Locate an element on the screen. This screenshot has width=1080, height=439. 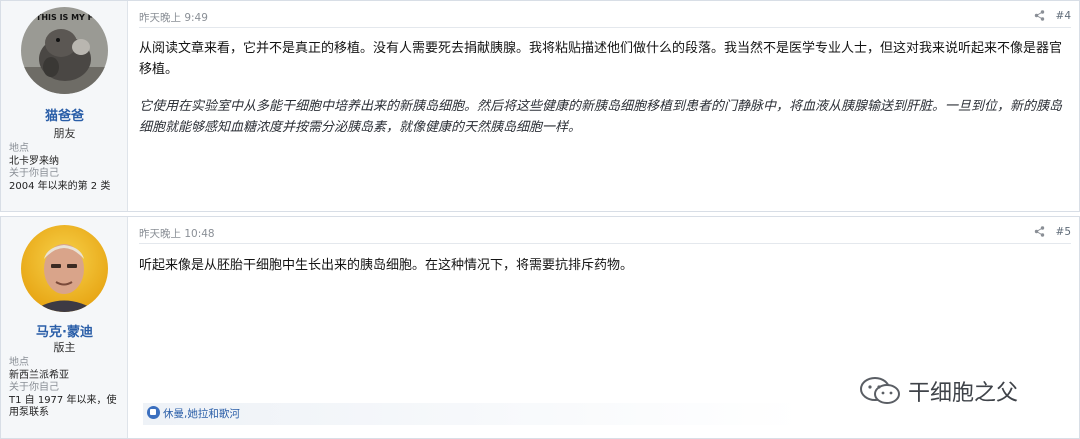
post-paragraph: 听起来像是从胚胎干细胞中生长出来的胰岛细胞。在这种情况下，将需要抗排斥药物。 is located at coordinates (386, 265).